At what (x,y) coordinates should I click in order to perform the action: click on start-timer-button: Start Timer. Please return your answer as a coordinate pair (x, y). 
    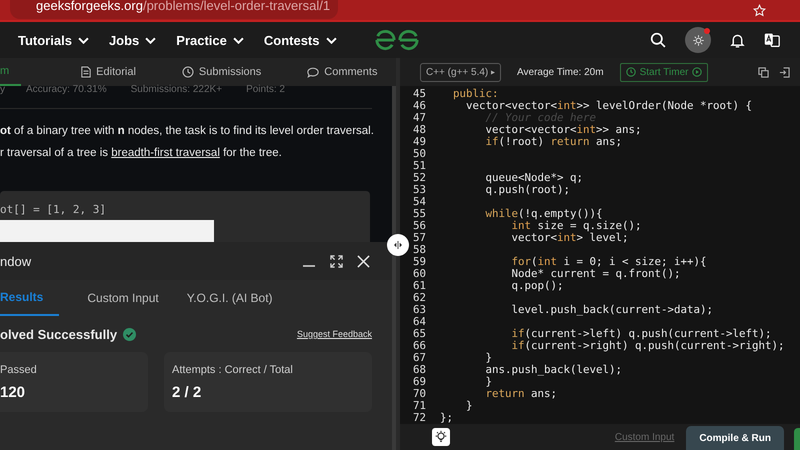
    Looking at the image, I should click on (664, 72).